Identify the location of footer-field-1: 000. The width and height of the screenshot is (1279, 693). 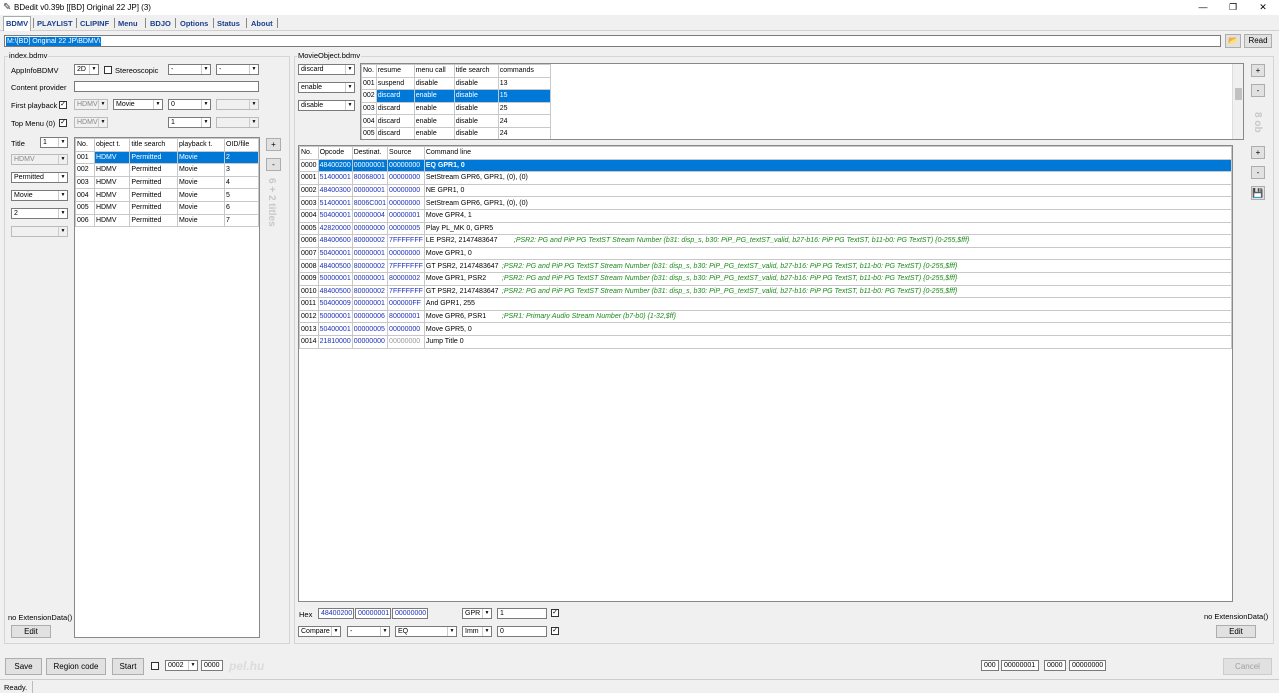
(990, 665).